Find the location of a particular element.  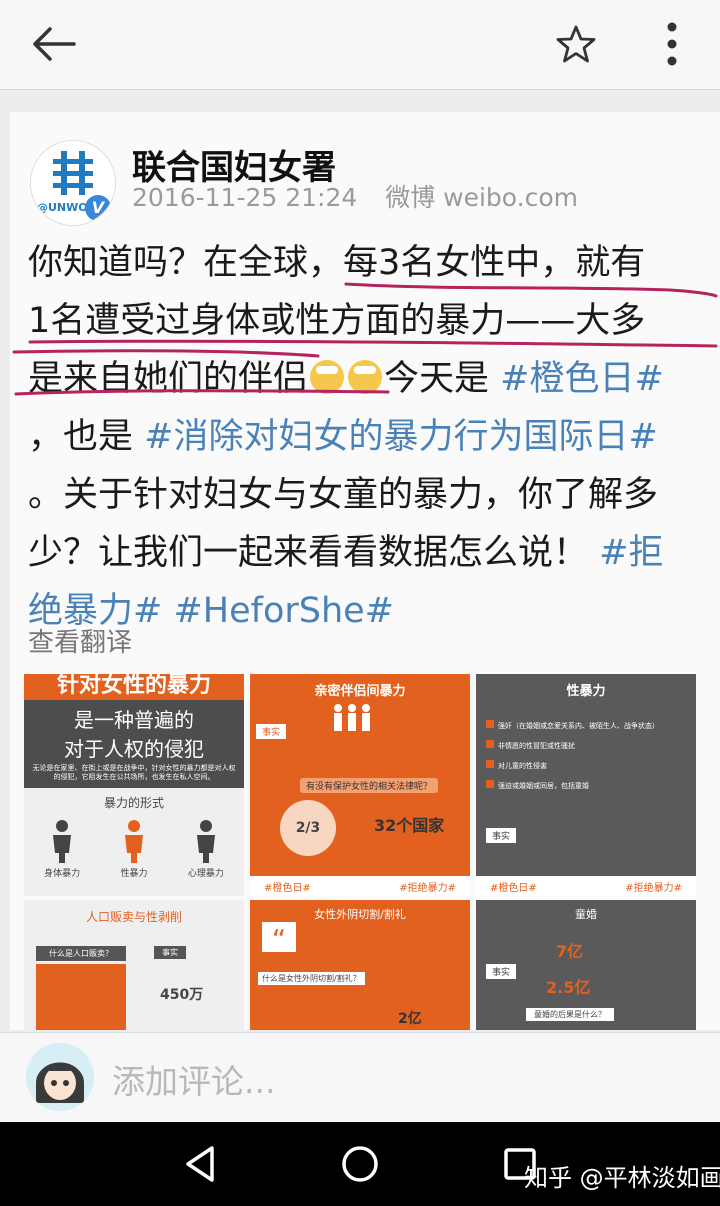

top-app-bar is located at coordinates (360, 45).